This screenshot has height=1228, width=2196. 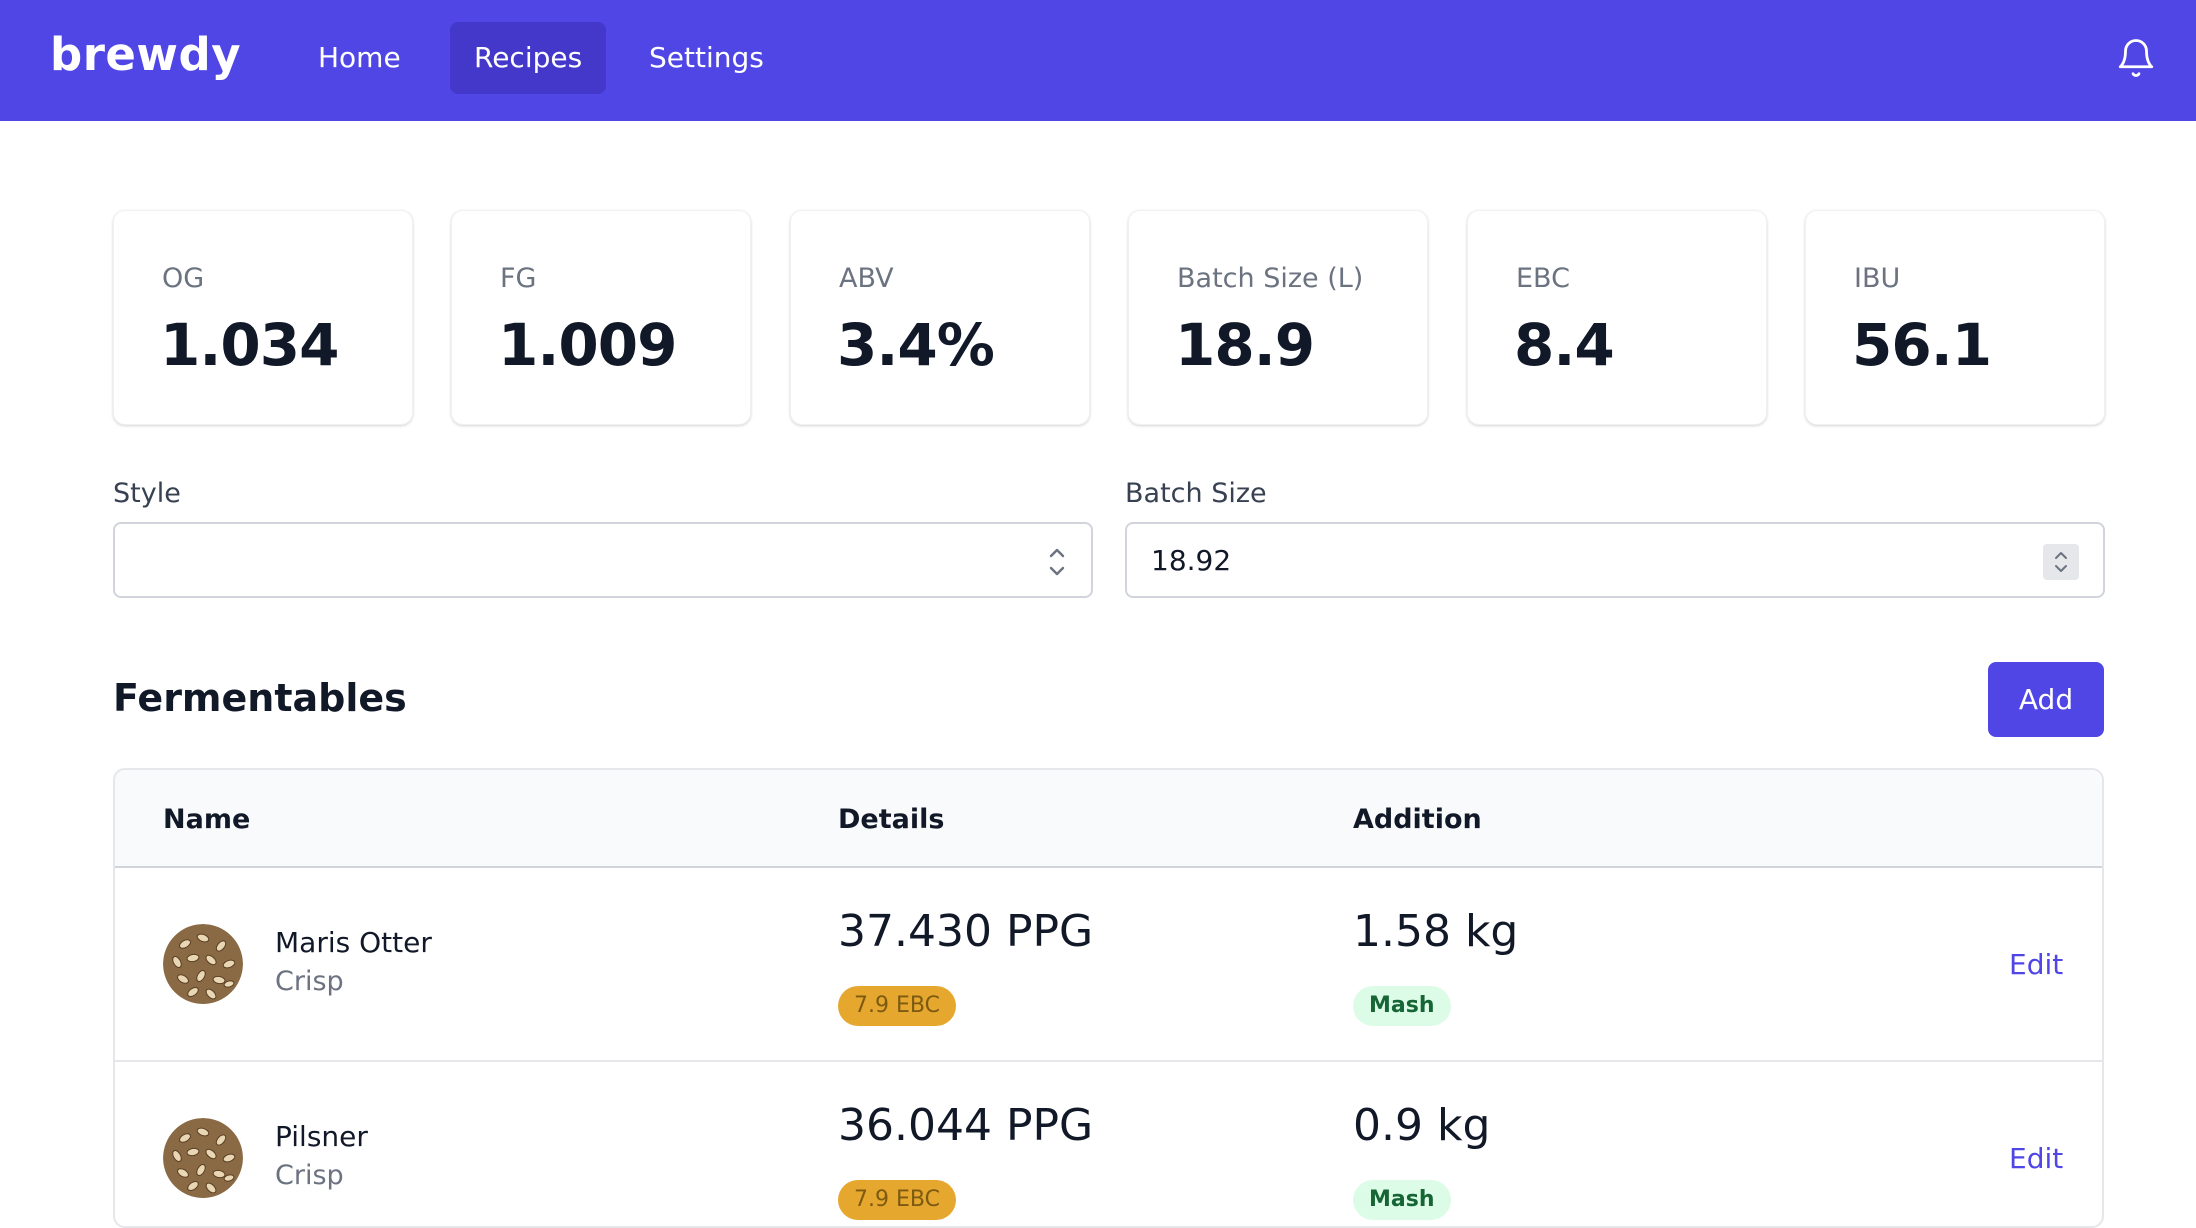 I want to click on fermentable-amount: 1.58 kg, so click(x=1436, y=931).